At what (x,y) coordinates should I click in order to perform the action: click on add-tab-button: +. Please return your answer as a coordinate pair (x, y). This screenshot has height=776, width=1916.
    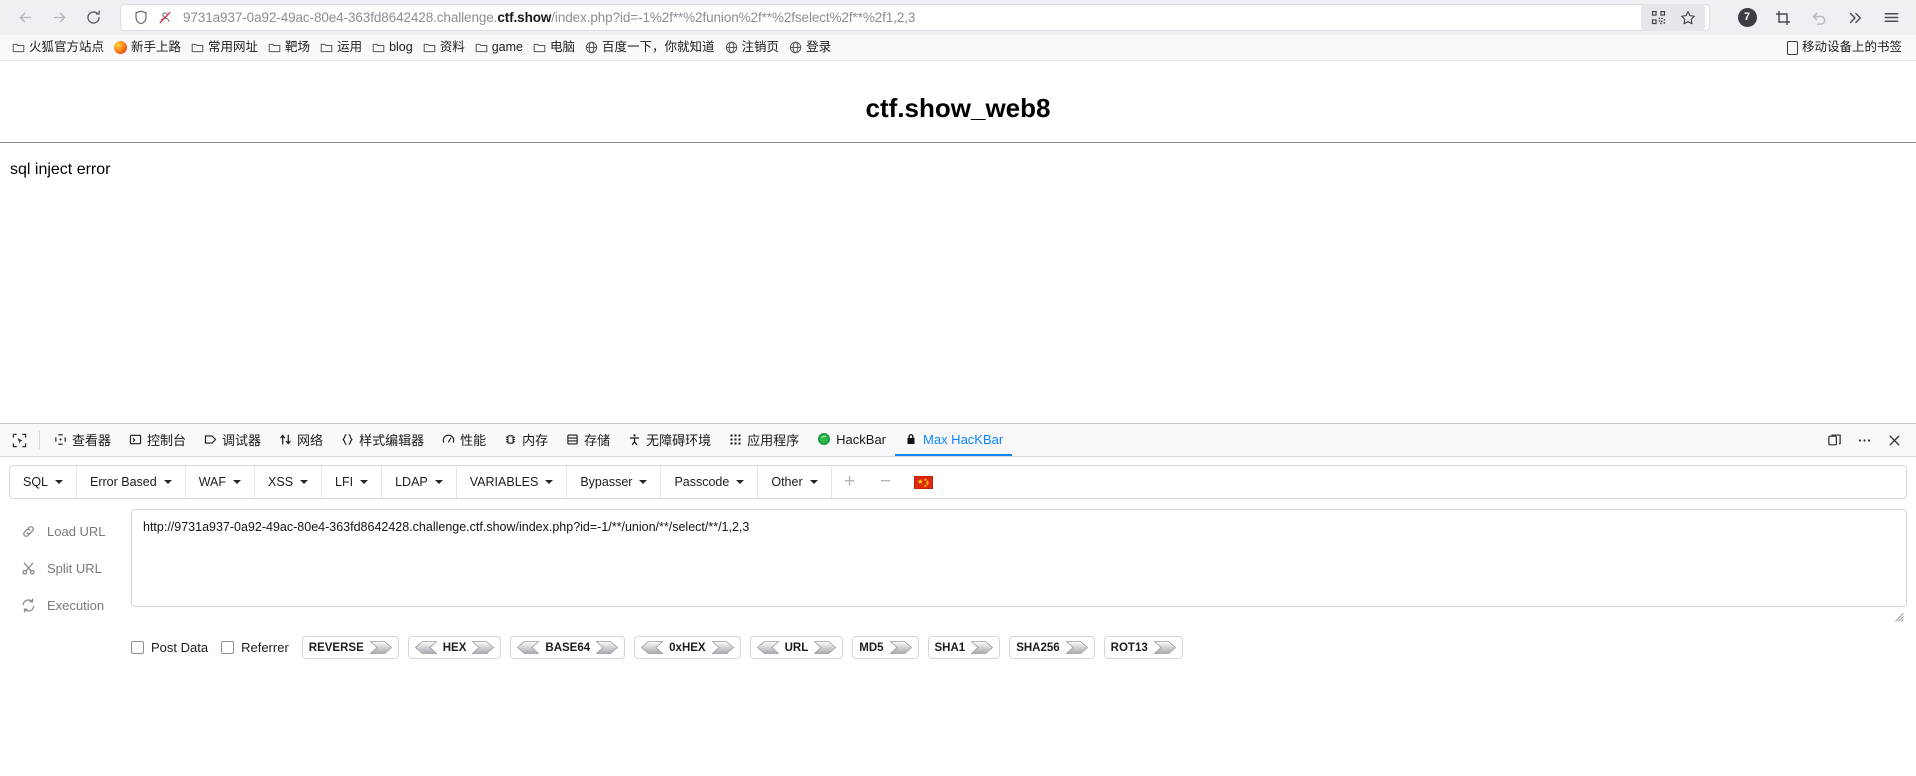
    Looking at the image, I should click on (850, 482).